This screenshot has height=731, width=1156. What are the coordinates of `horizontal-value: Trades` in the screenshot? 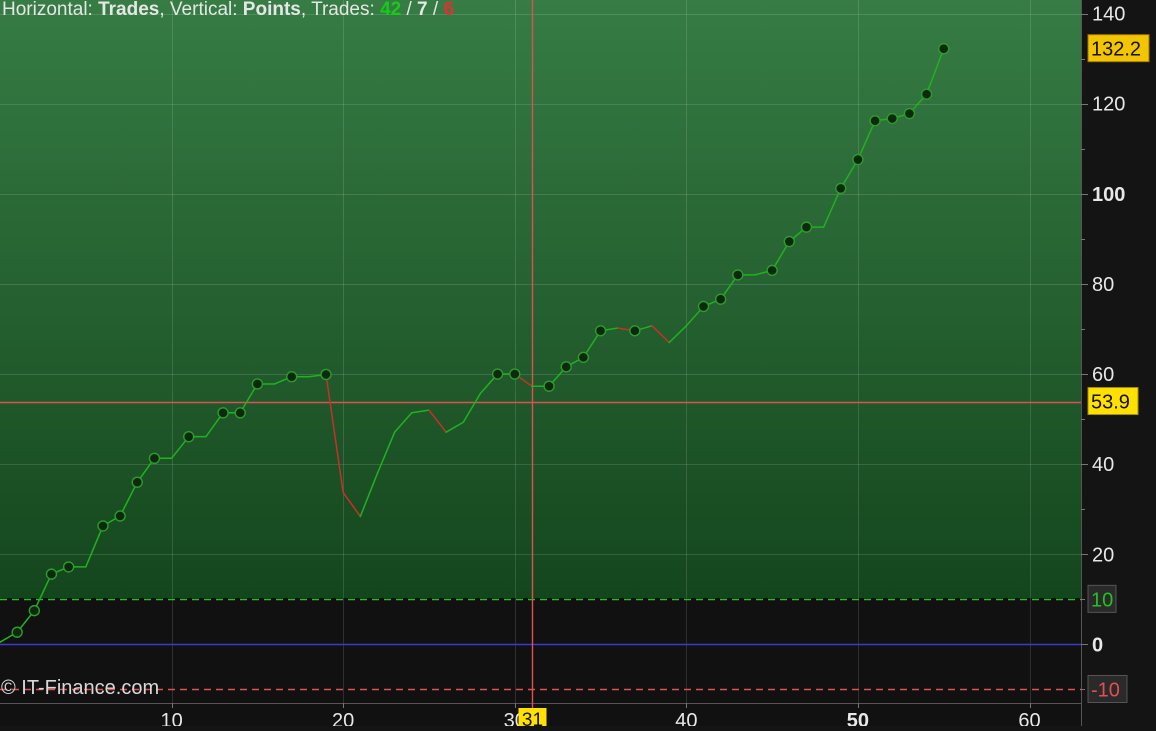 It's located at (129, 10).